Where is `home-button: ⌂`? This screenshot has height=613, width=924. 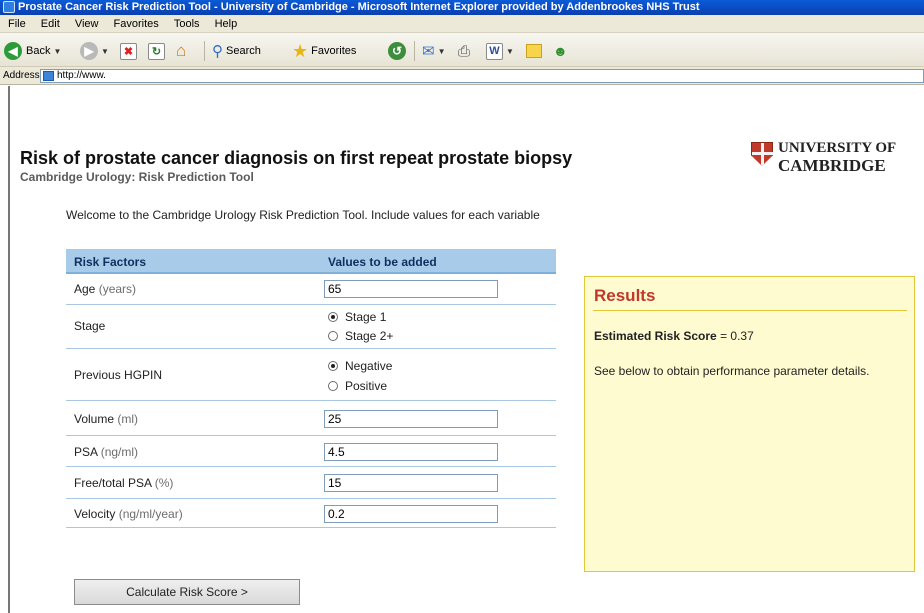
home-button: ⌂ is located at coordinates (181, 51).